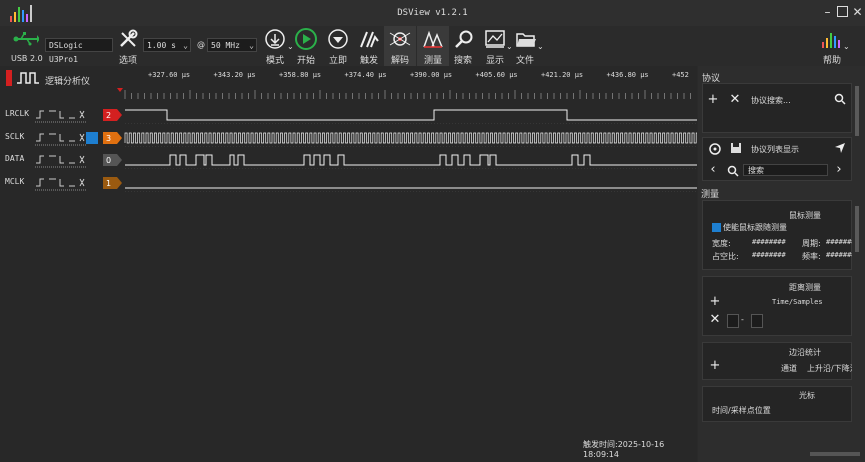 The width and height of the screenshot is (865, 462). I want to click on folder-icon, so click(526, 39).